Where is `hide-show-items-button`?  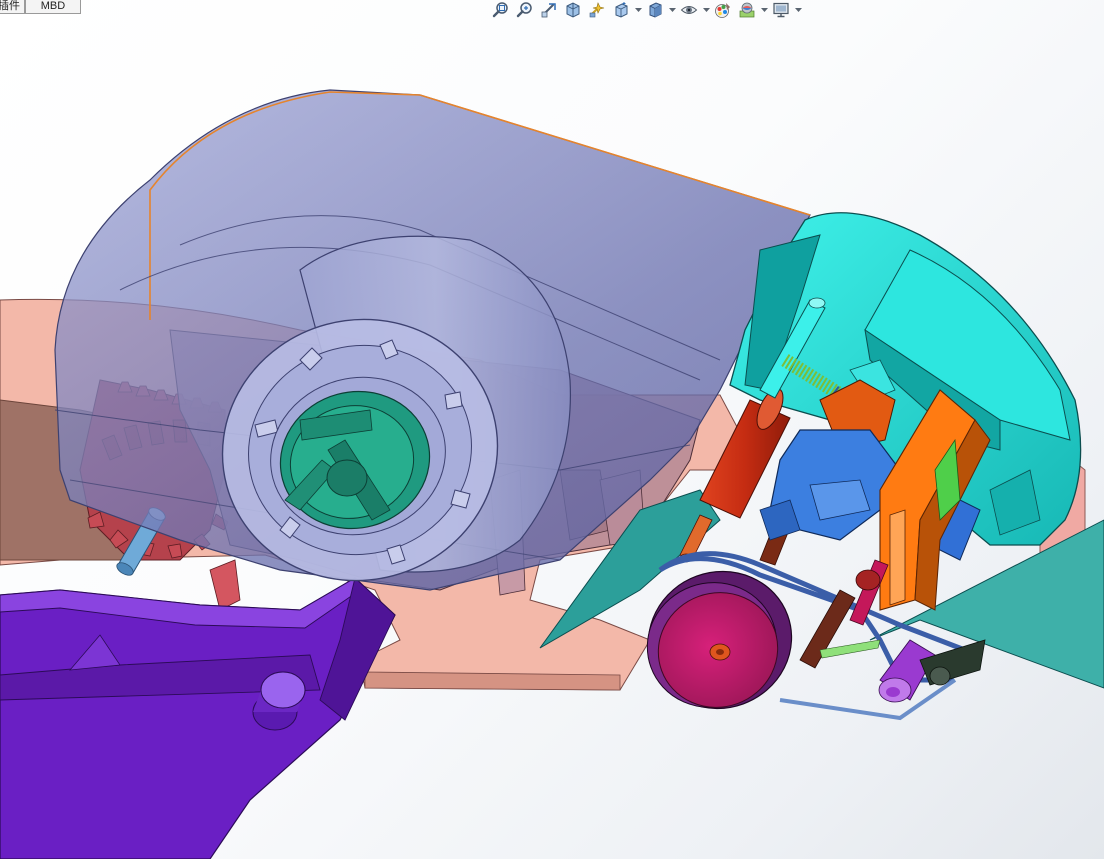 hide-show-items-button is located at coordinates (689, 10).